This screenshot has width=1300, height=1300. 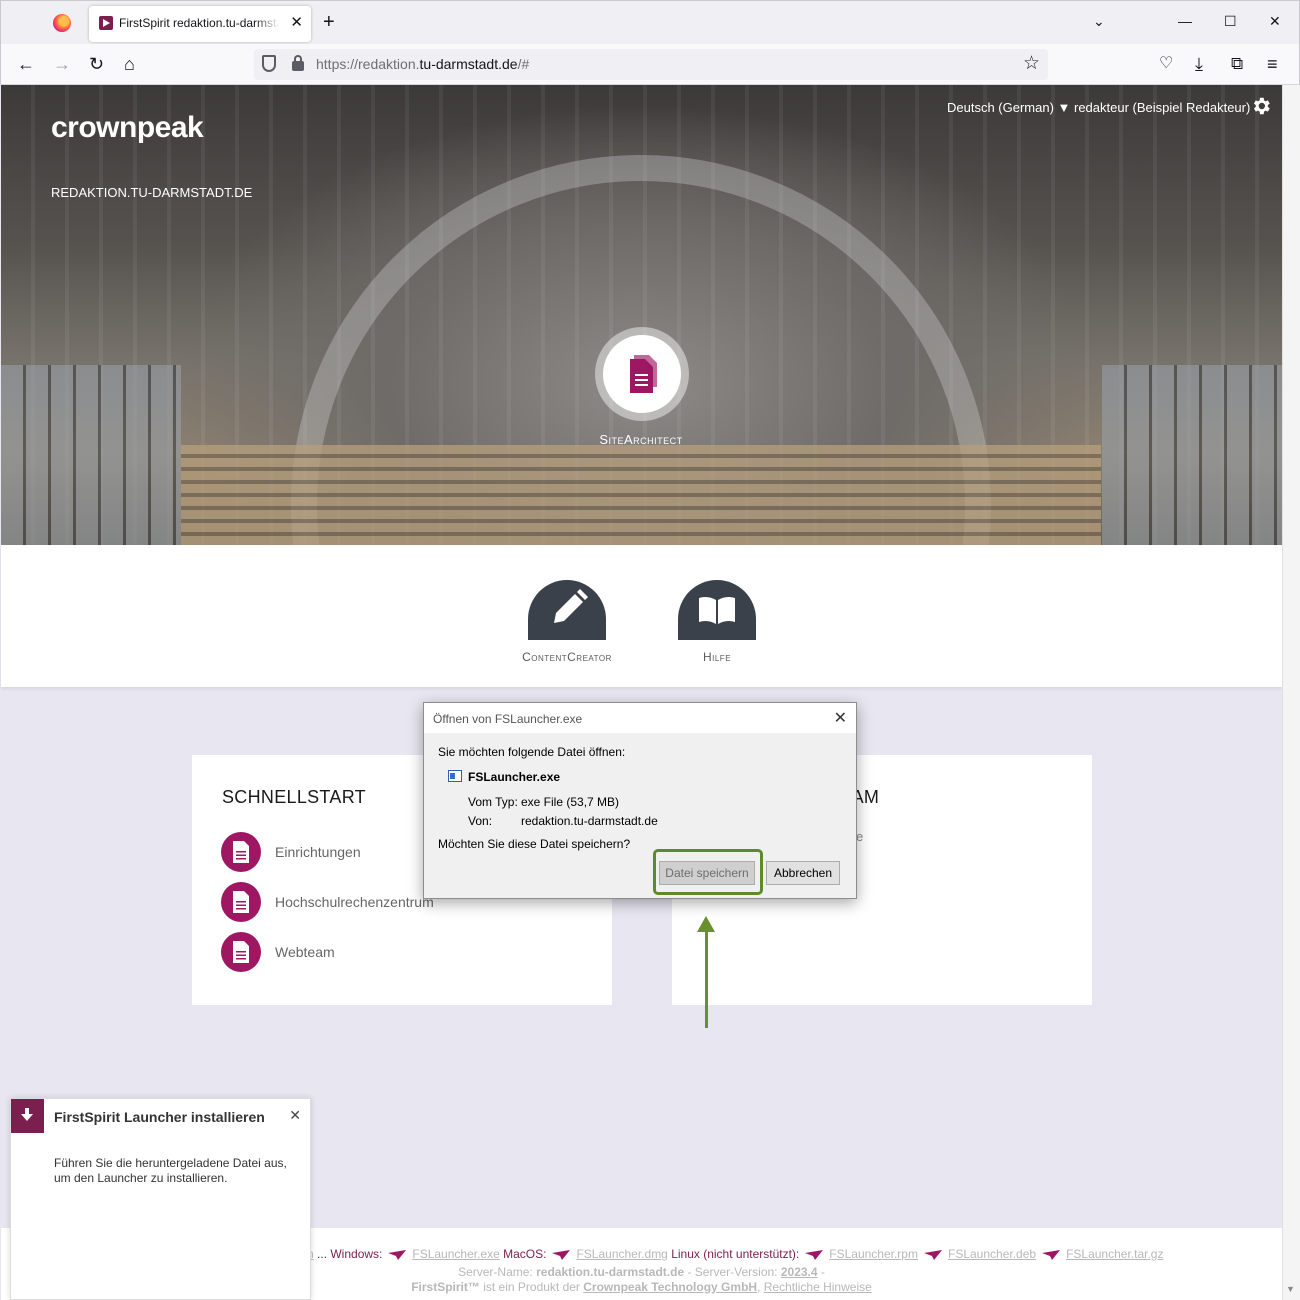 I want to click on help-app: Hilfe, so click(x=717, y=622).